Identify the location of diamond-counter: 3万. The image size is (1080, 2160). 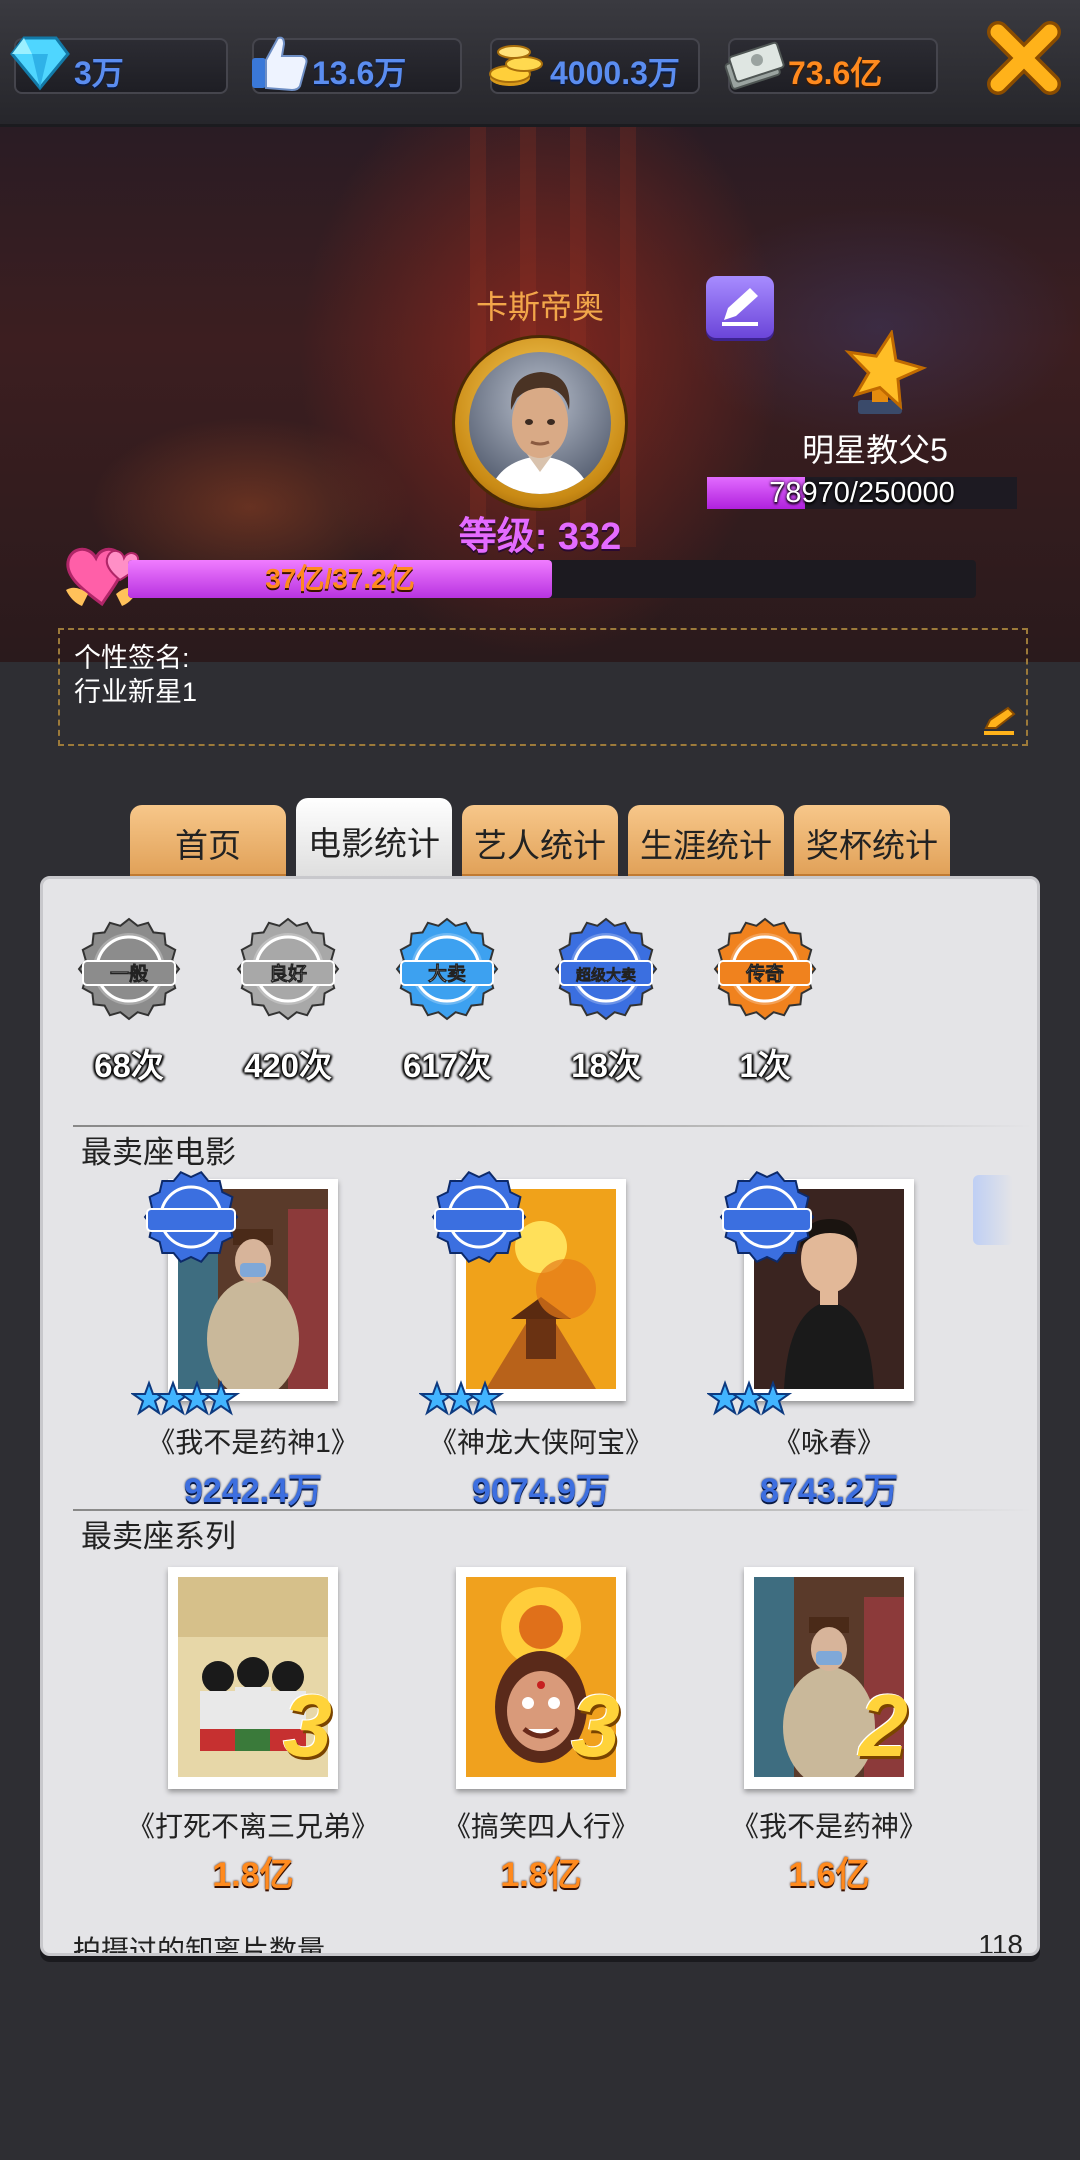
(119, 65).